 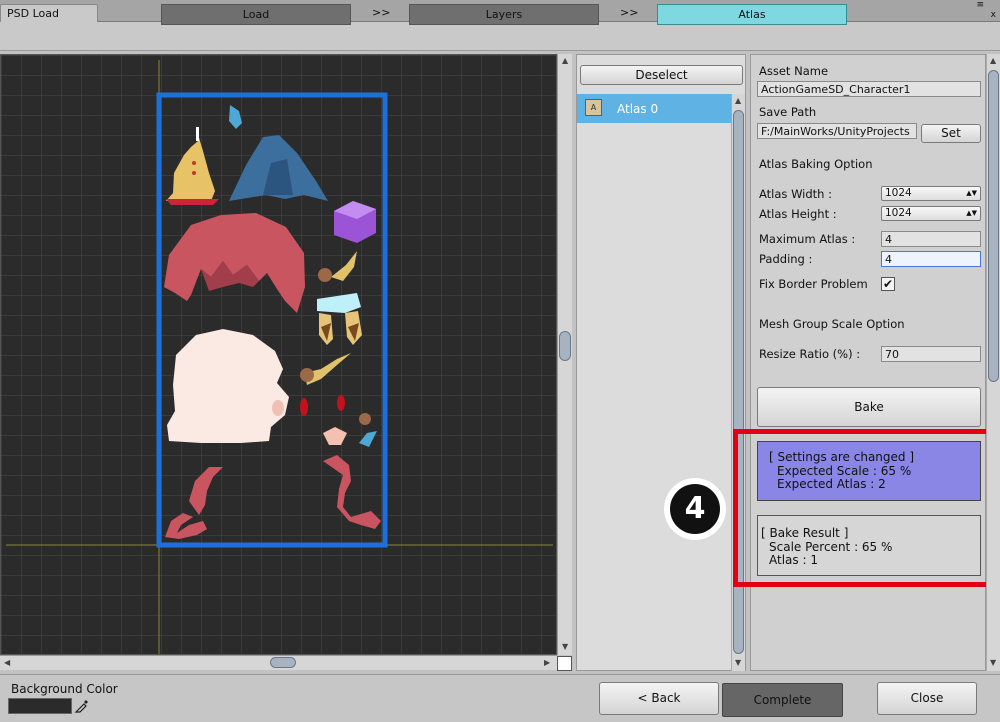 I want to click on atlas-width-select: 1024 ▲▼, so click(x=931, y=193).